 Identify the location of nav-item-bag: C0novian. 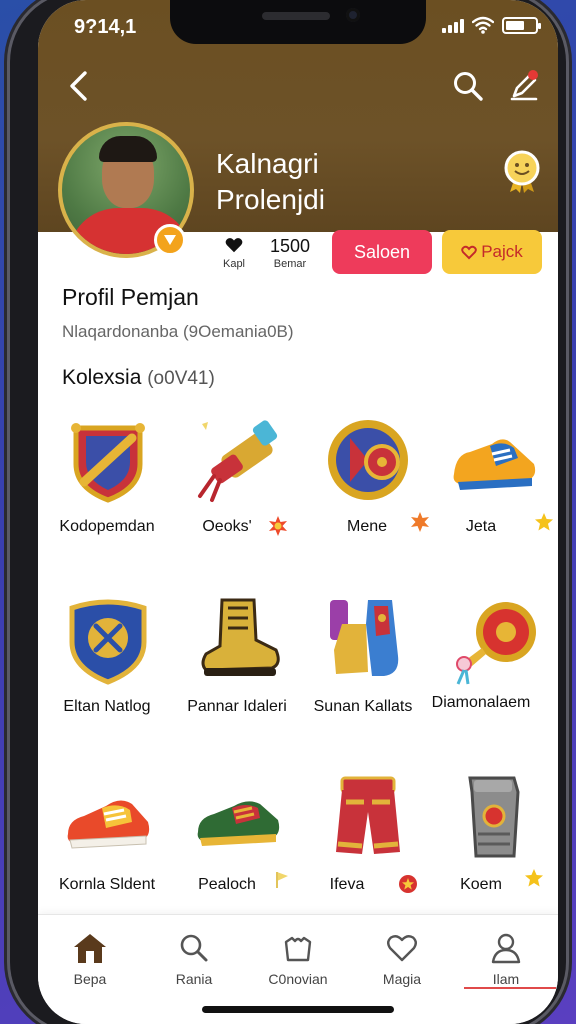
(298, 959).